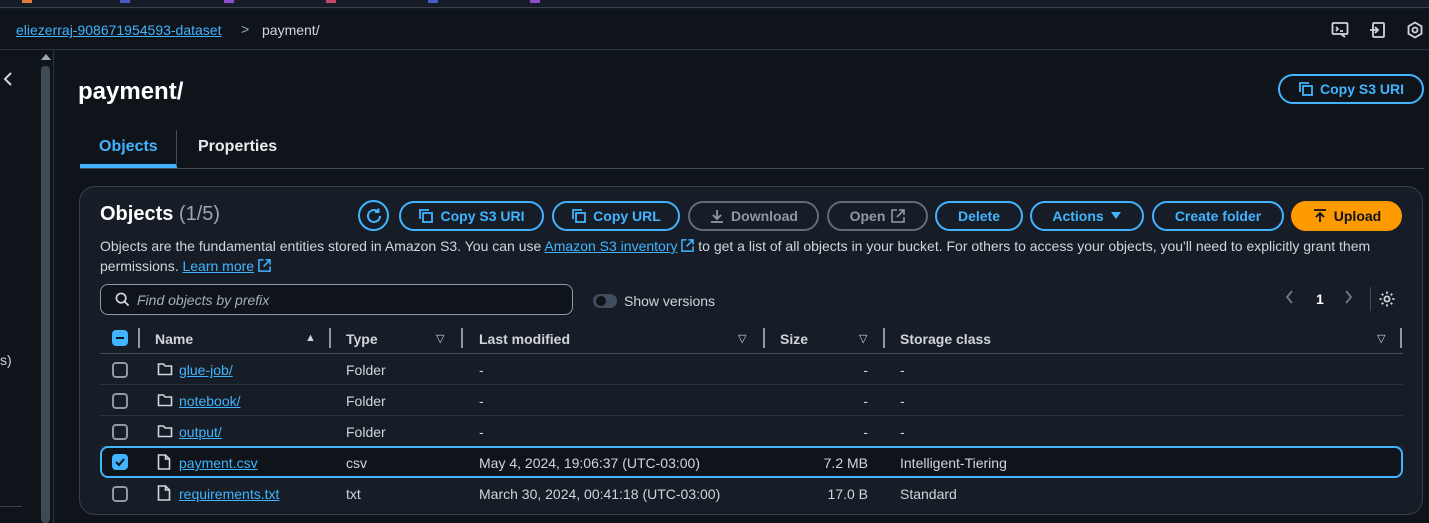 The width and height of the screenshot is (1429, 523). Describe the element at coordinates (953, 463) in the screenshot. I see `object-storage-class: Intelligent-Tiering` at that location.